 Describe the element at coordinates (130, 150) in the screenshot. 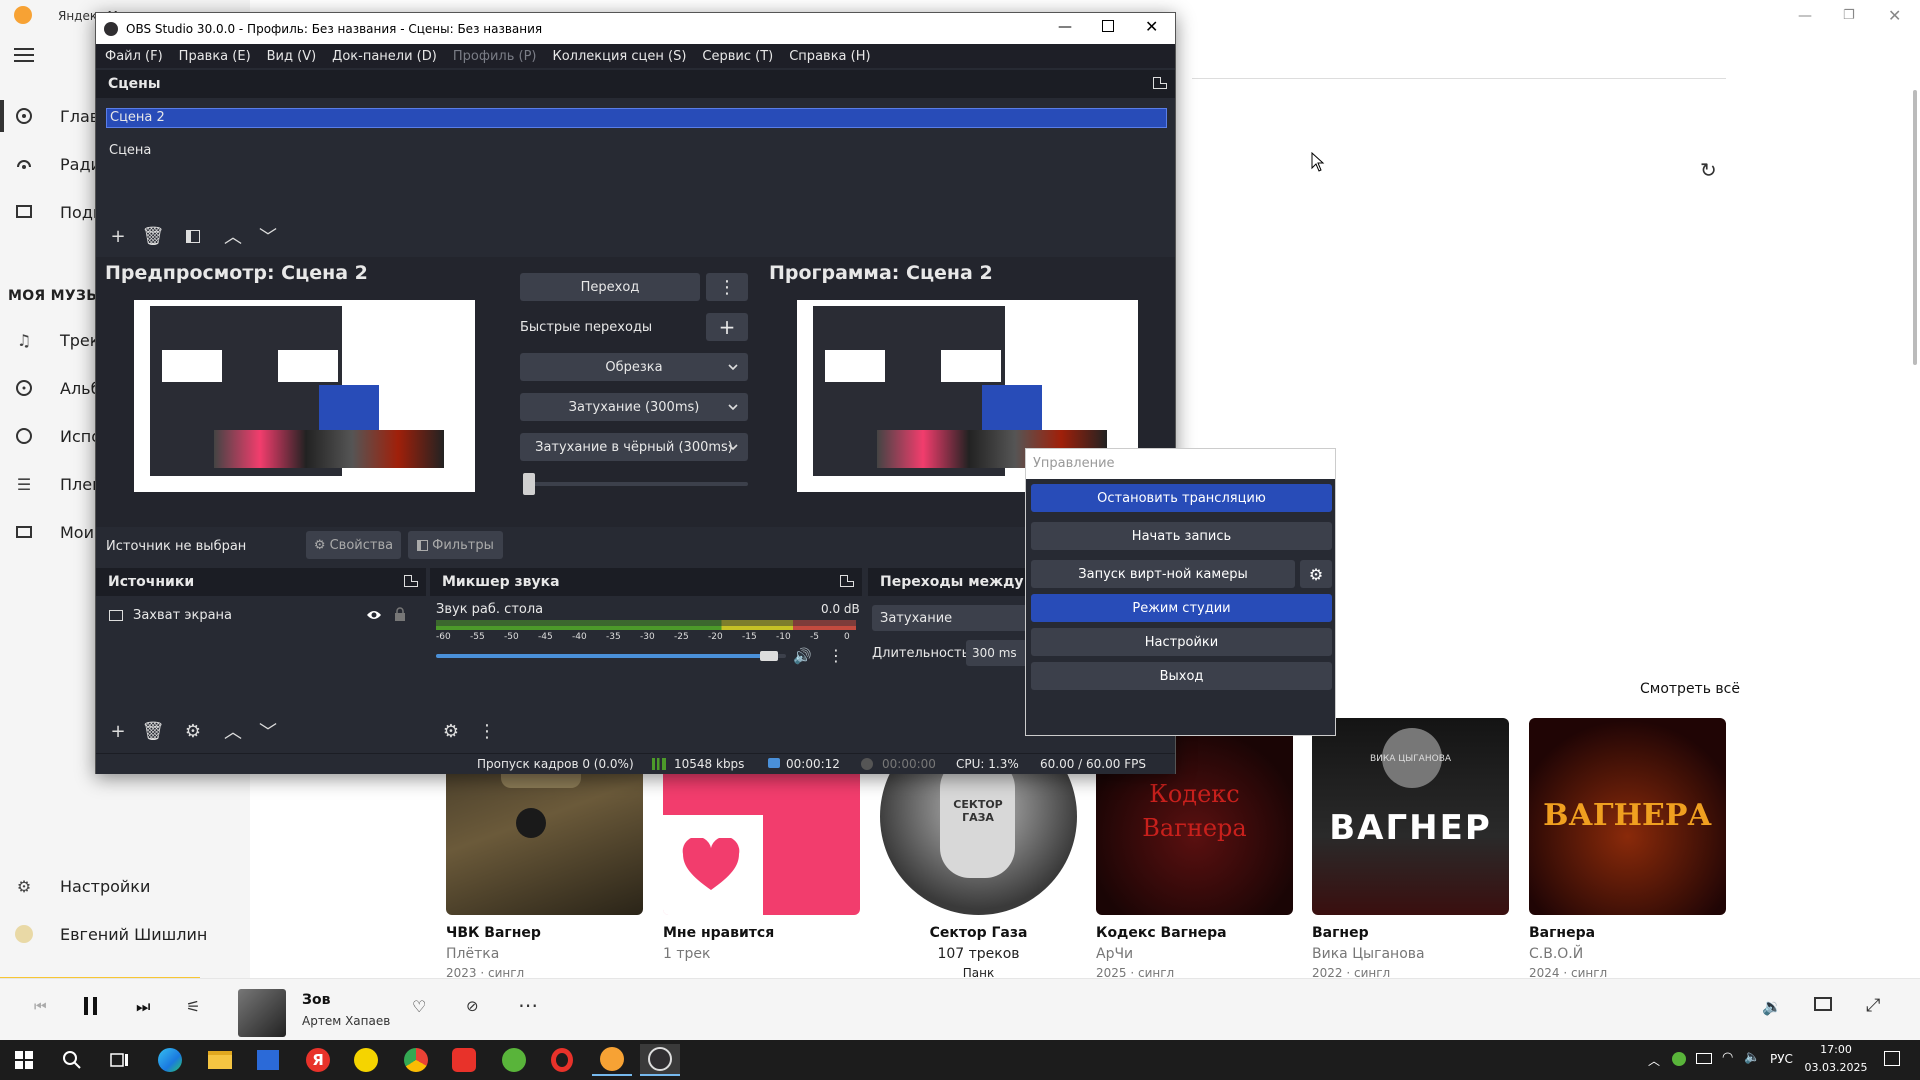

I see `scene-item: Сцена` at that location.